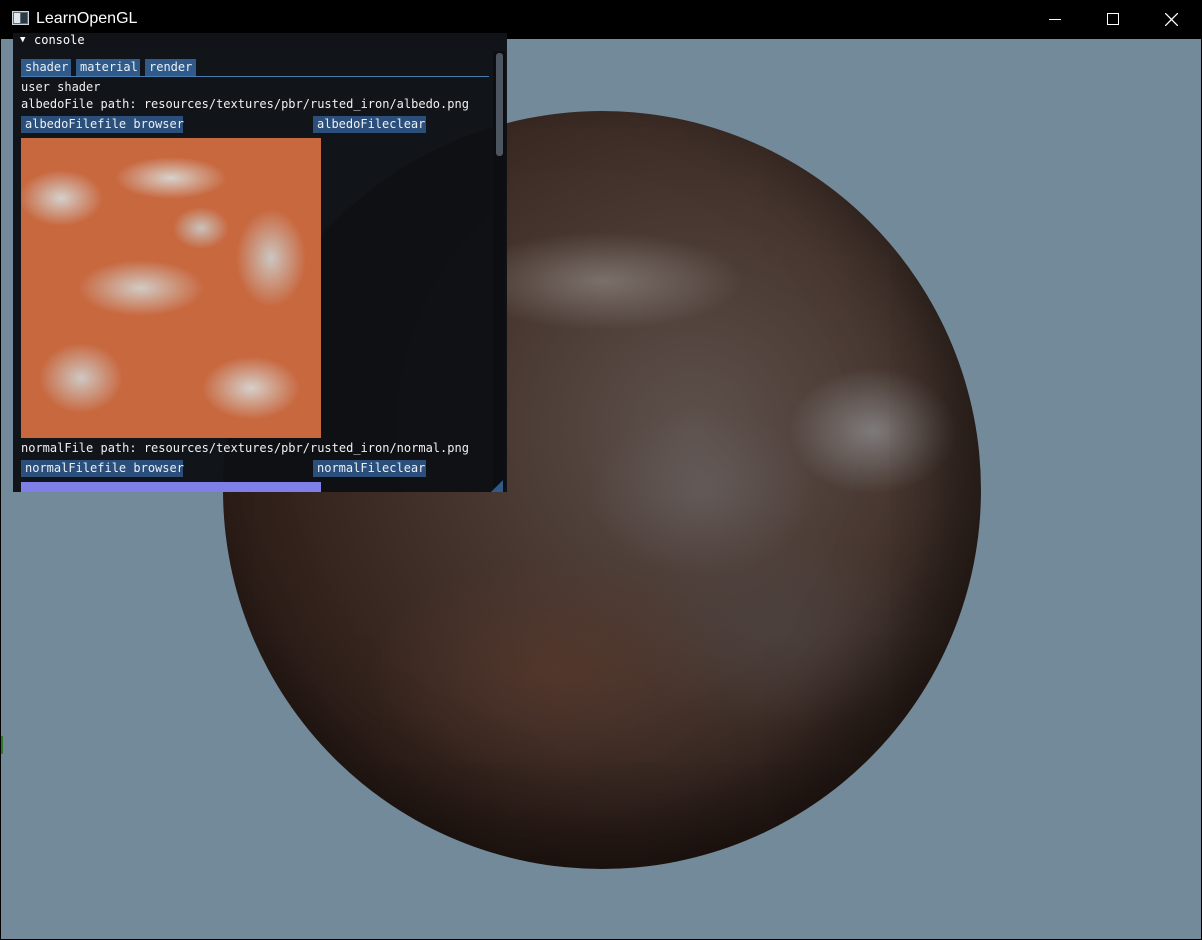 The image size is (1202, 940). I want to click on viewport-edge-marker, so click(2, 745).